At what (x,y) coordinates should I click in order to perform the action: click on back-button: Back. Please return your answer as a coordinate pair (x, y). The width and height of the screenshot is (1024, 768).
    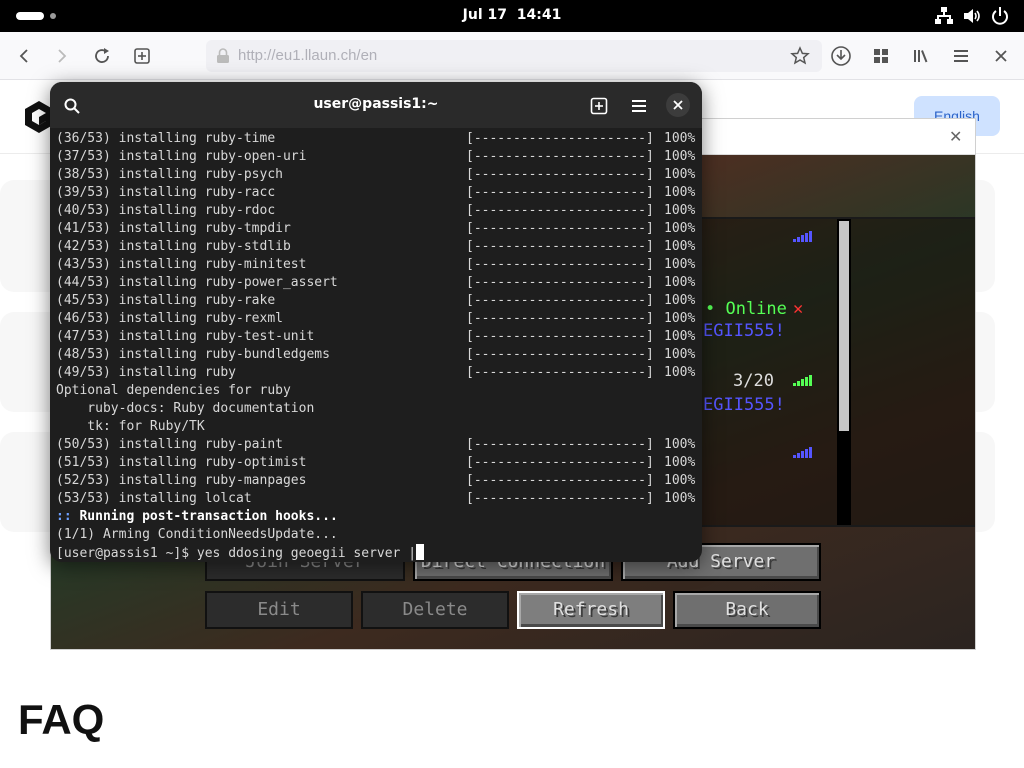
    Looking at the image, I should click on (747, 610).